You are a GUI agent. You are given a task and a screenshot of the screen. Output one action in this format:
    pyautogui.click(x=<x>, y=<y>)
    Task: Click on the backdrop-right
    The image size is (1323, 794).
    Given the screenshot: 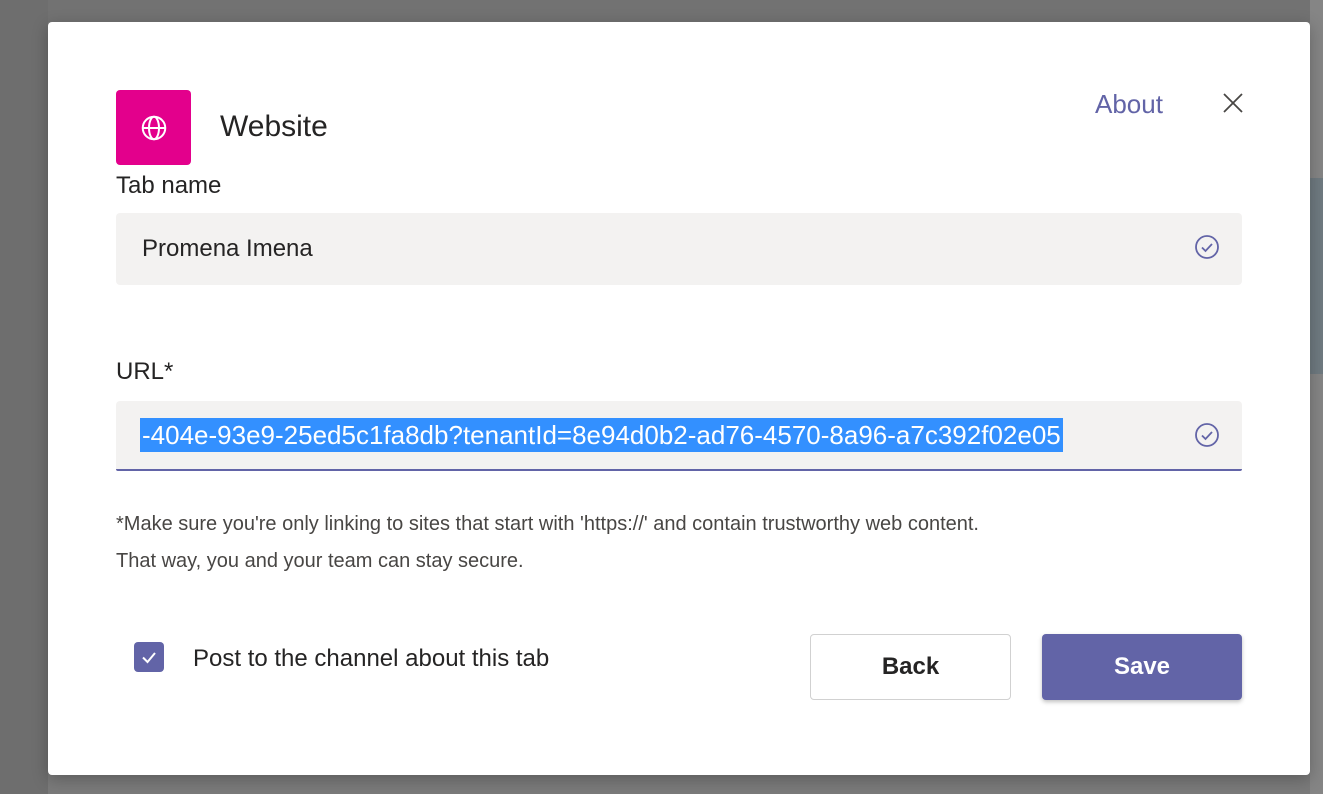 What is the action you would take?
    pyautogui.click(x=1316, y=397)
    